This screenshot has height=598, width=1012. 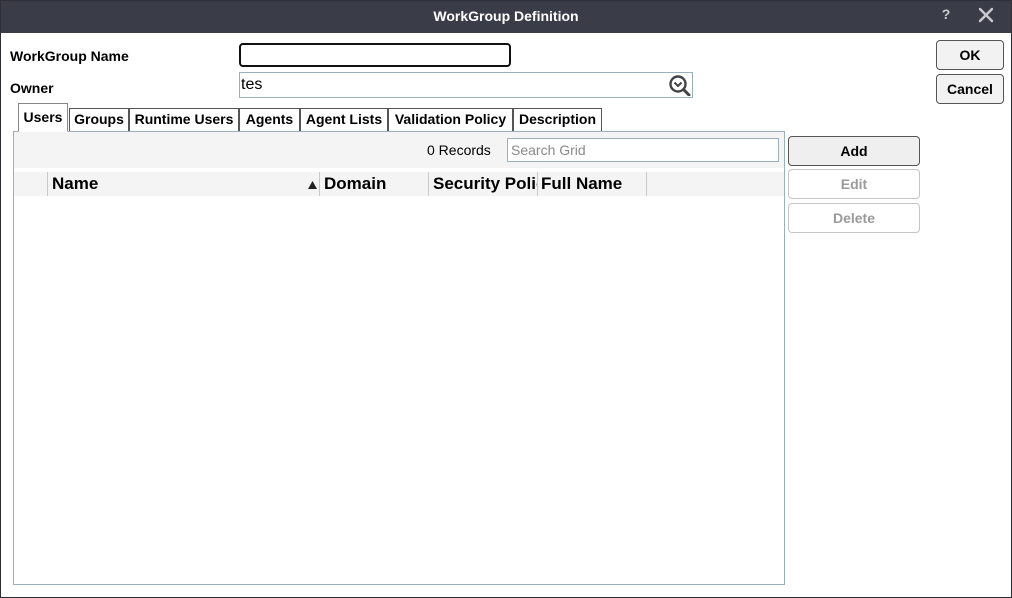 I want to click on tab-runtime-users: Runtime Users, so click(x=184, y=119).